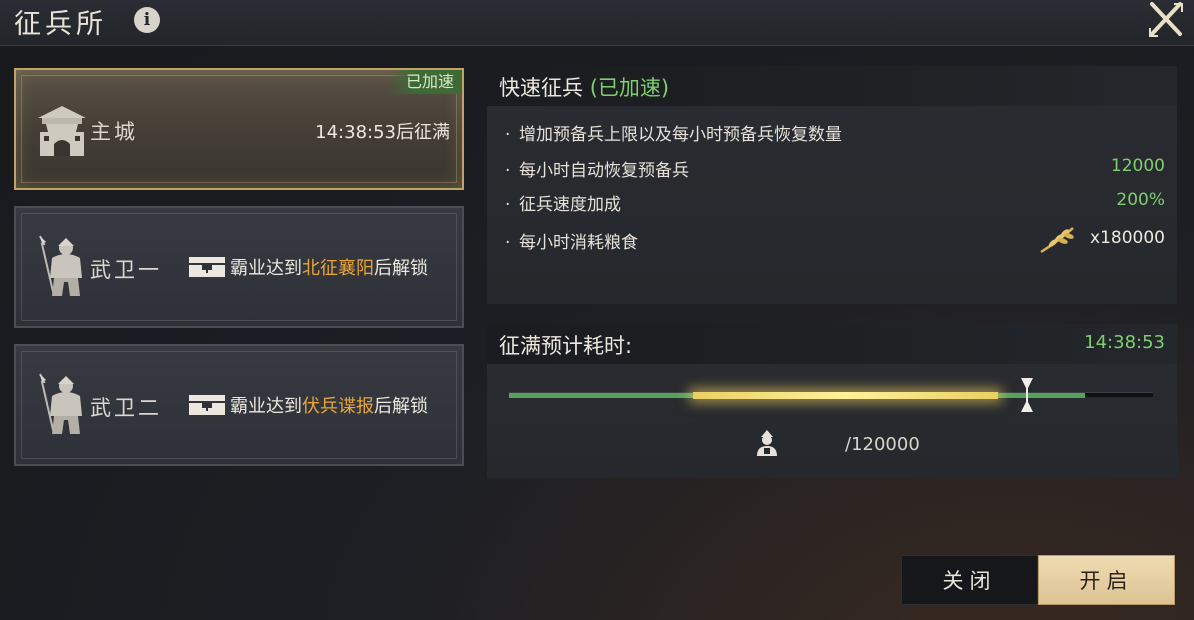  I want to click on card-guard-2: 武卫二 霸业达到 伏兵谍报 后解锁, so click(239, 405).